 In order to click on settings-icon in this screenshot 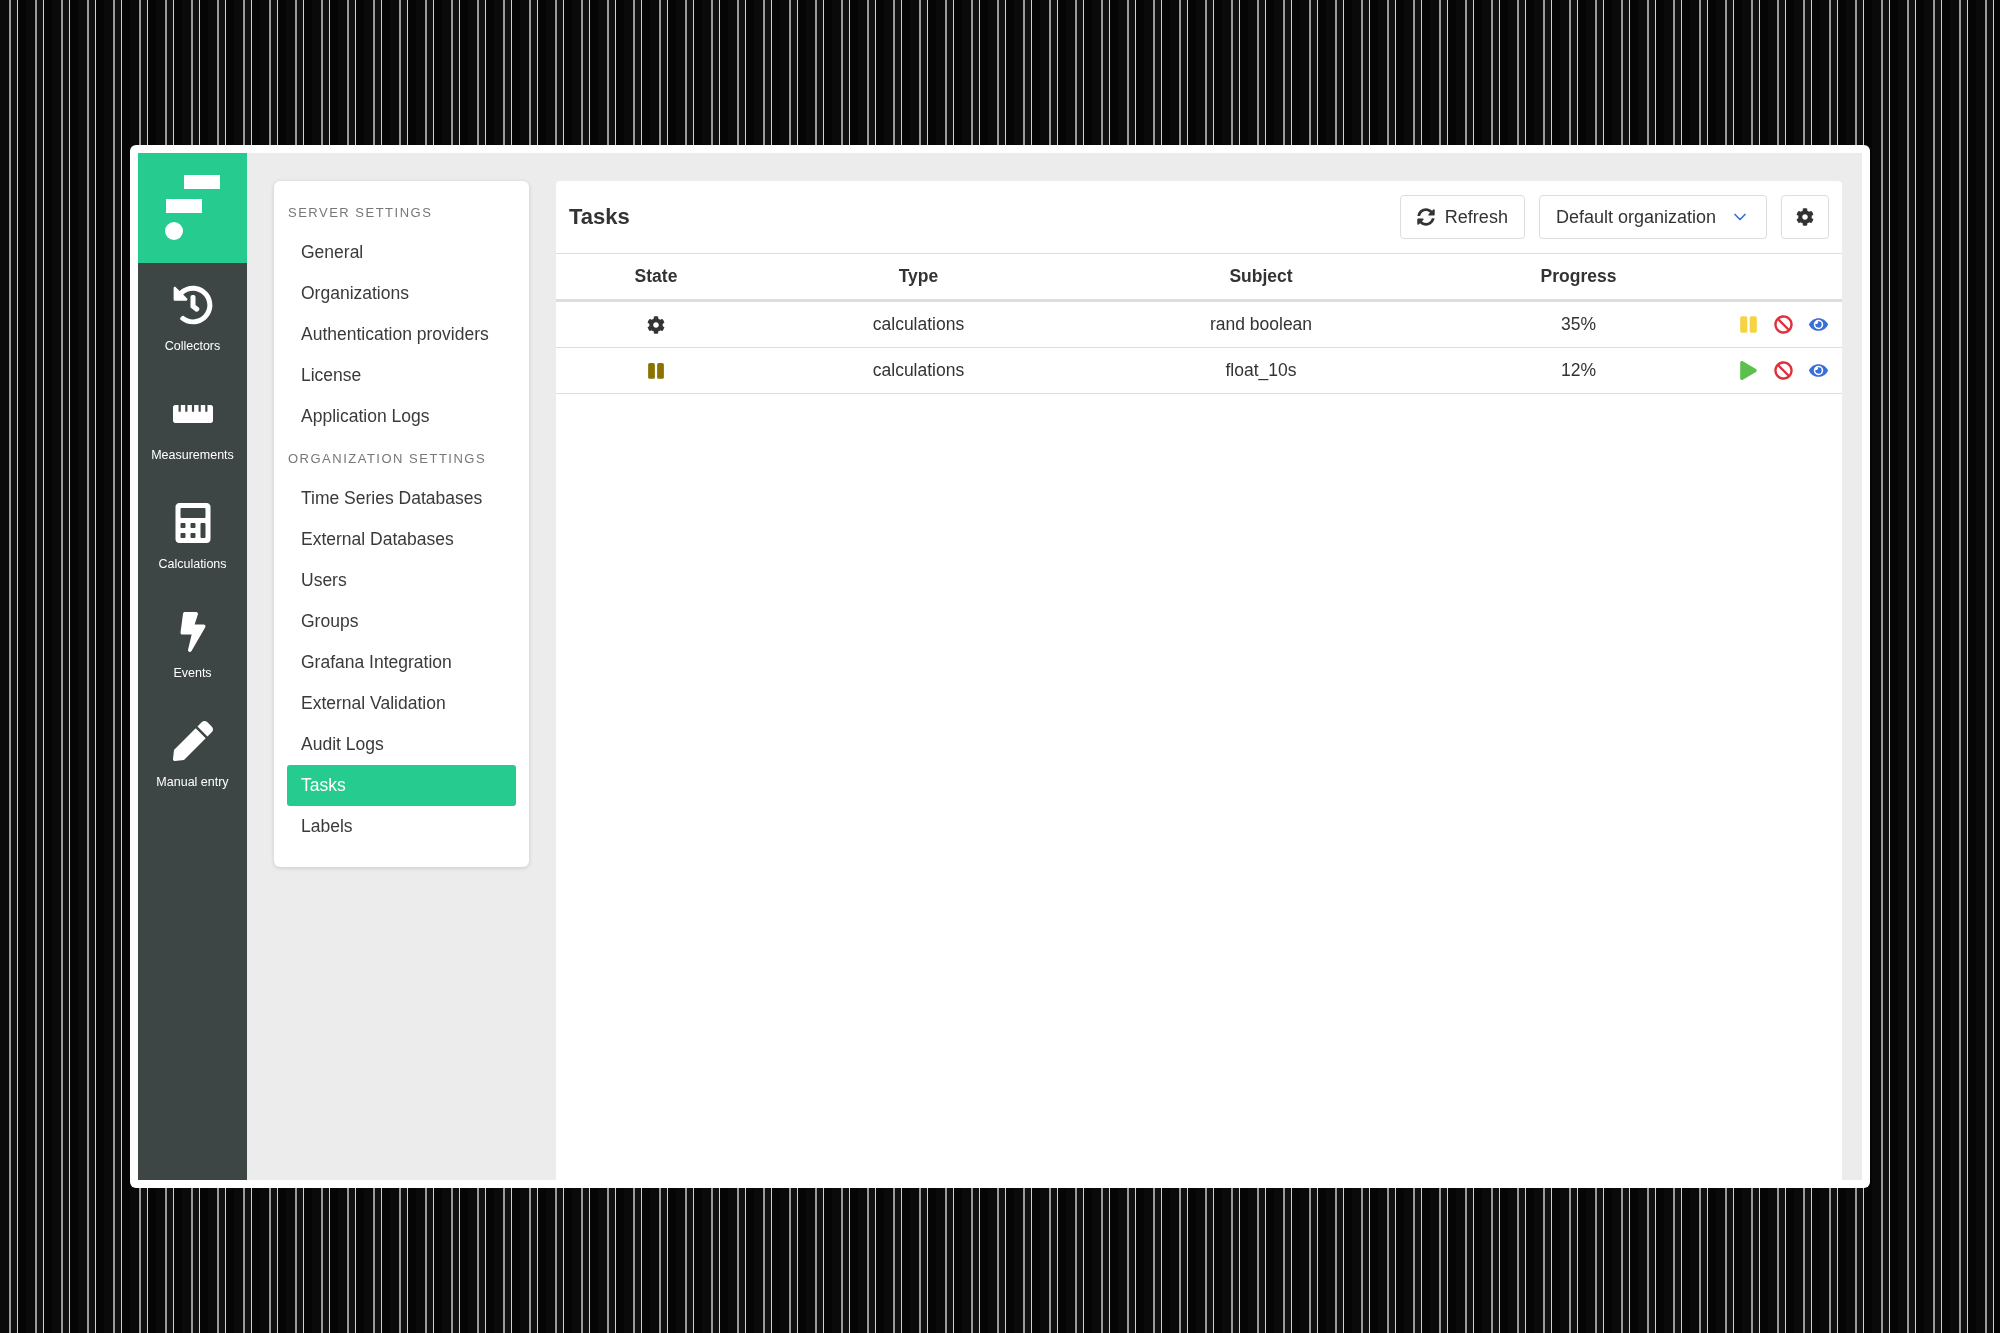, I will do `click(1805, 217)`.